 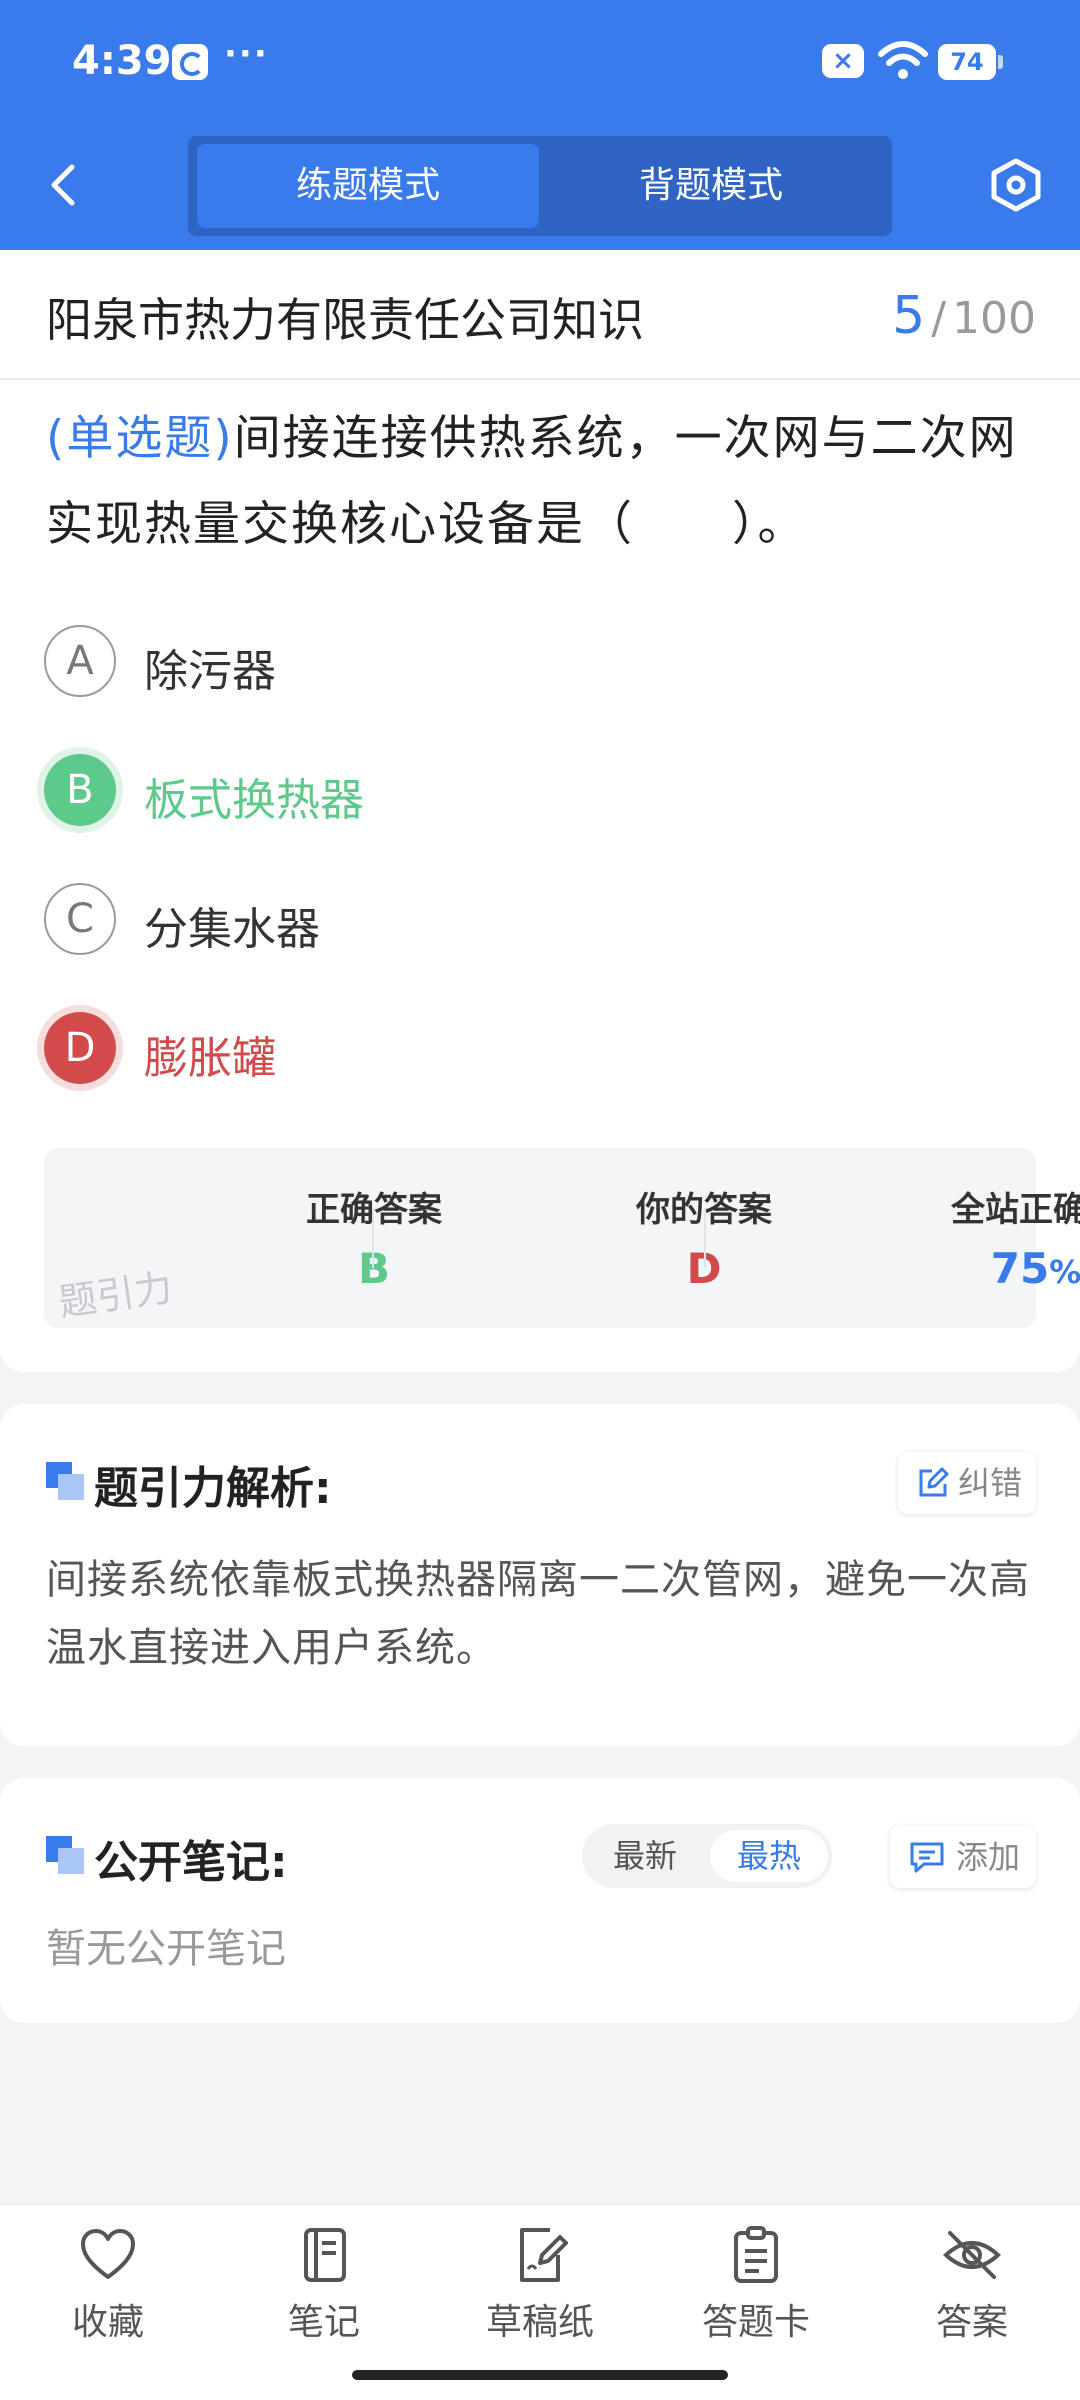 What do you see at coordinates (544, 2255) in the screenshot?
I see `draft-paper-icon` at bounding box center [544, 2255].